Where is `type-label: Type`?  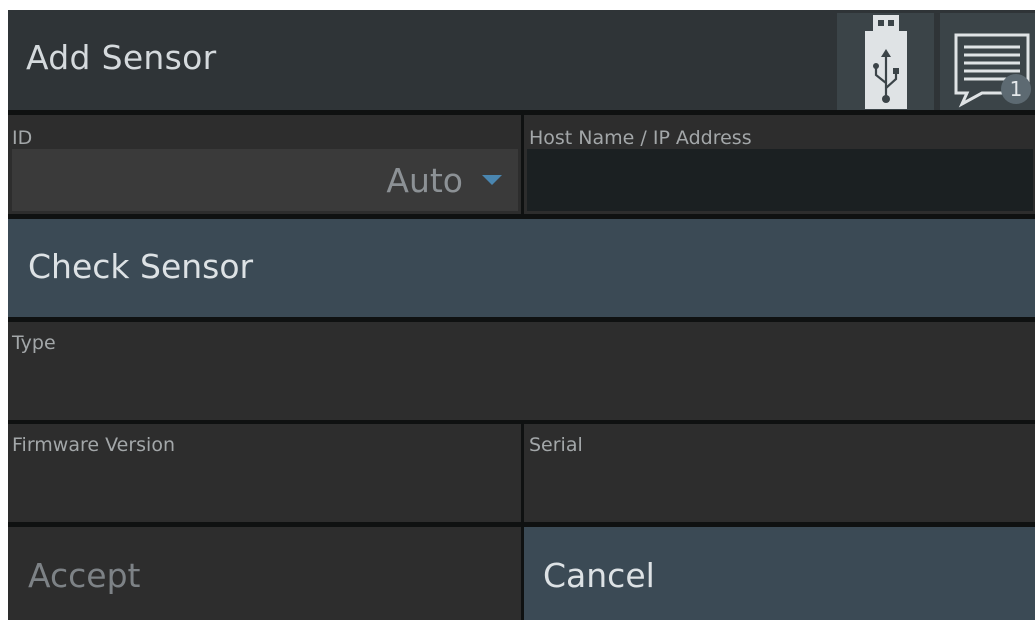 type-label: Type is located at coordinates (34, 343).